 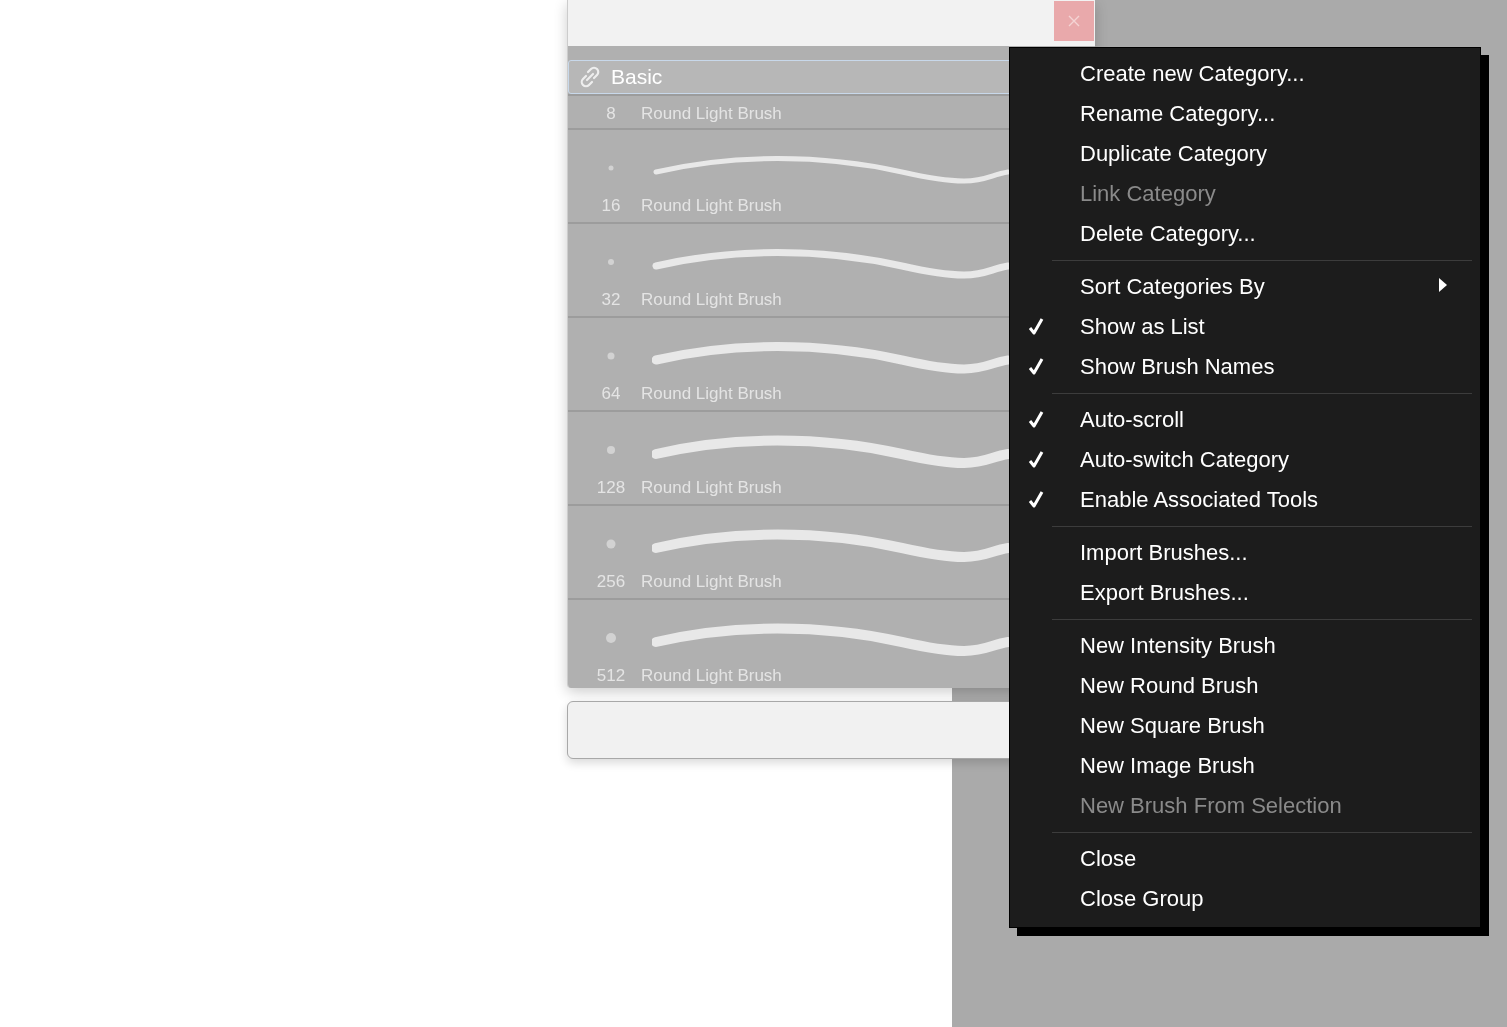 What do you see at coordinates (1245, 859) in the screenshot?
I see `menu-item: Close` at bounding box center [1245, 859].